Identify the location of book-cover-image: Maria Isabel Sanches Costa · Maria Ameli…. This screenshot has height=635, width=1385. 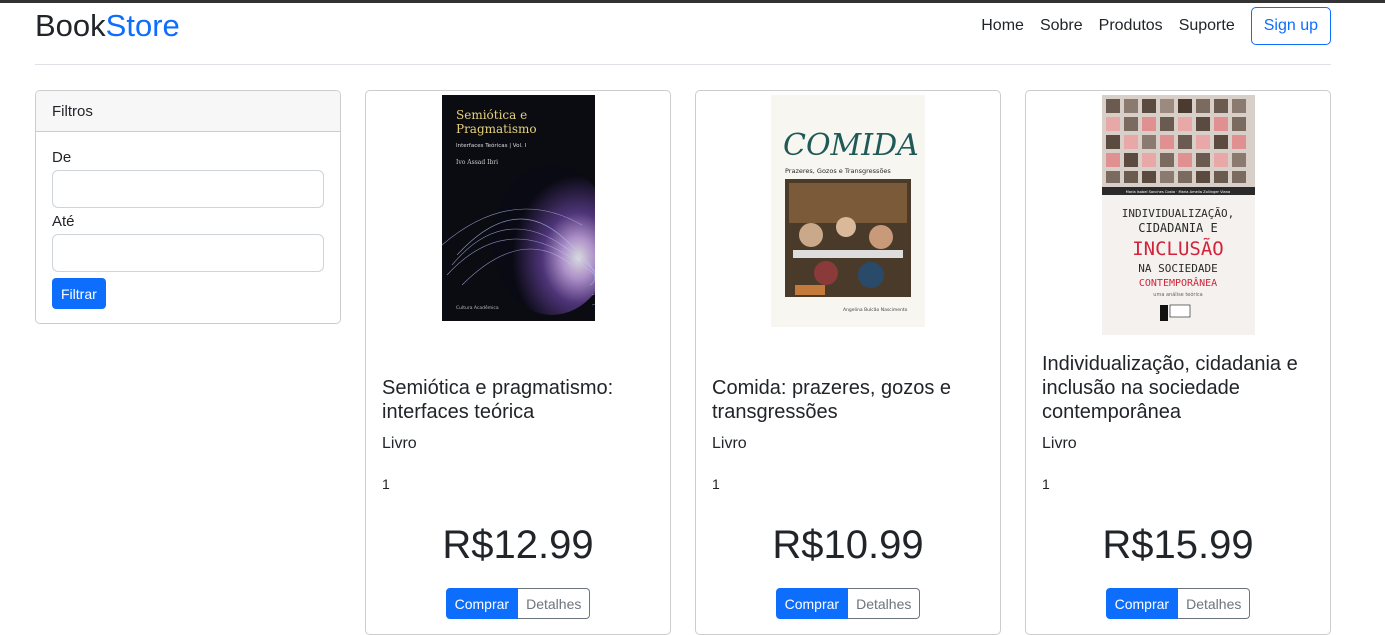
(1178, 215).